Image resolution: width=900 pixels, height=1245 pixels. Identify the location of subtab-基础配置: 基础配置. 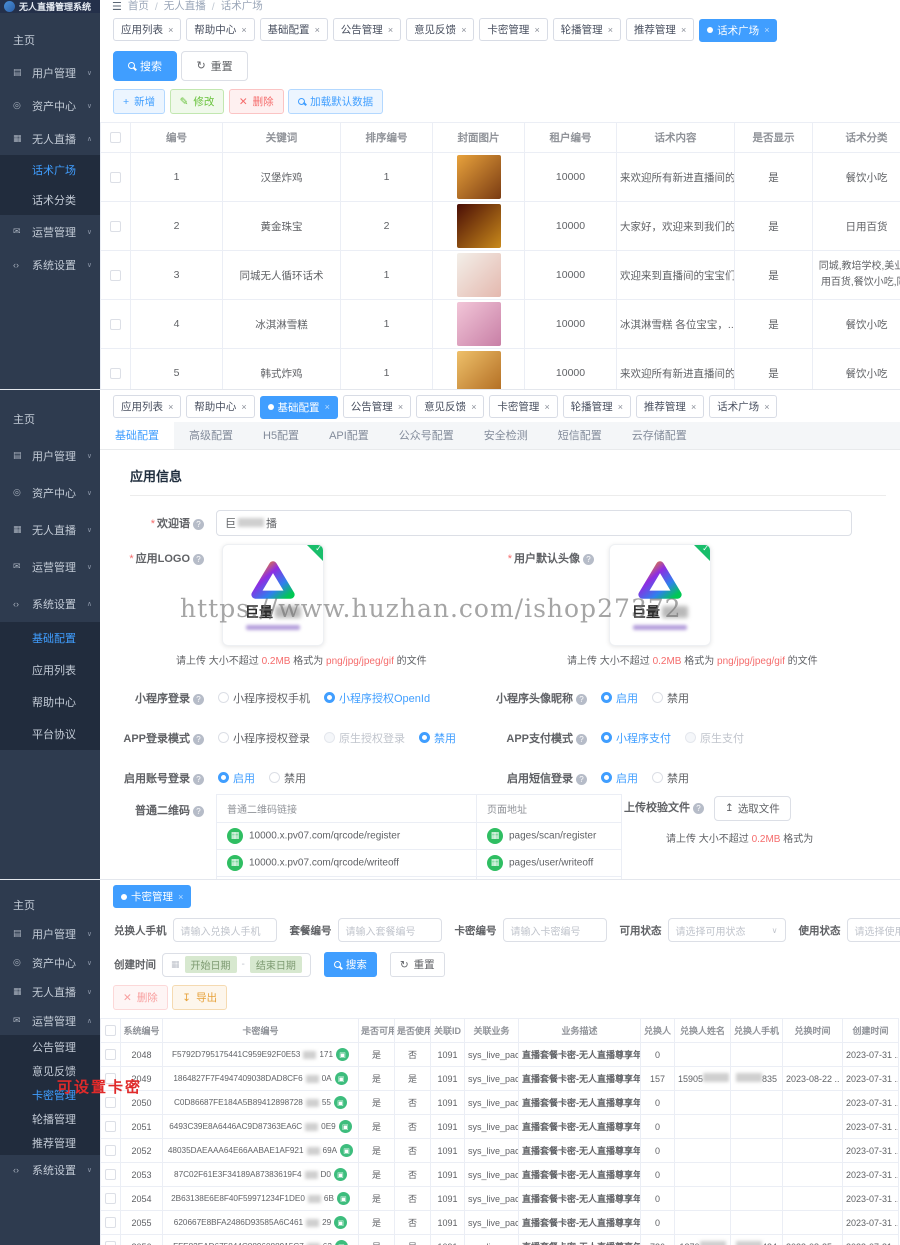
(137, 435).